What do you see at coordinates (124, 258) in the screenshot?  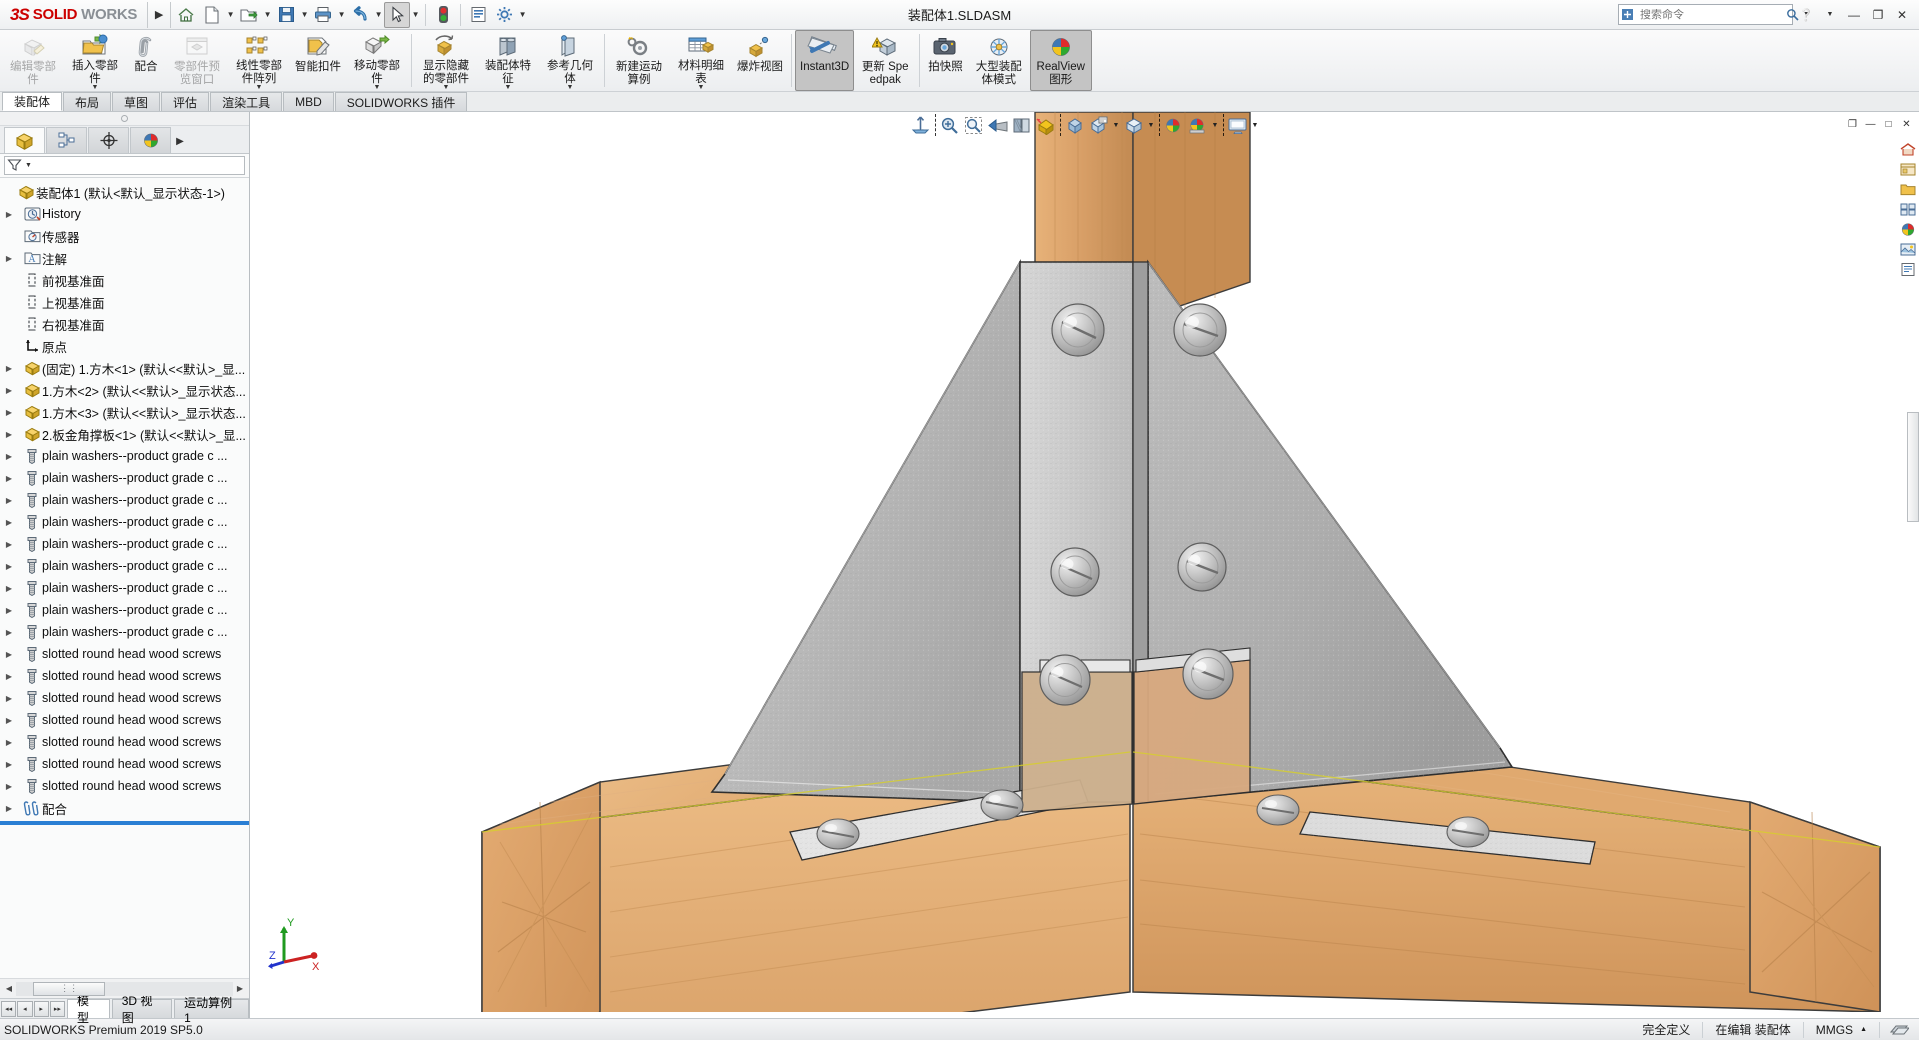 I see `tree-item: ▶ A 注解` at bounding box center [124, 258].